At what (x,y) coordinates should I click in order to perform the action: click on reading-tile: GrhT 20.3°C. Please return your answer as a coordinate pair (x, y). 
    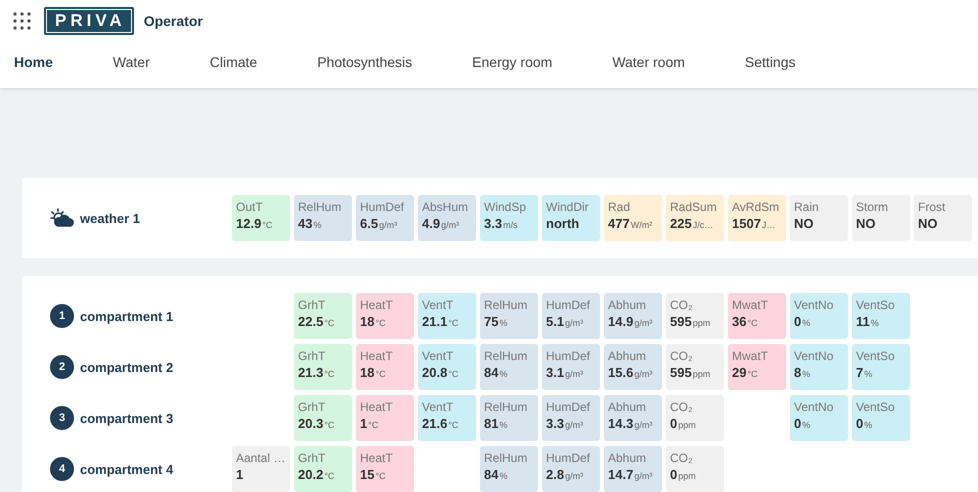
    Looking at the image, I should click on (323, 418).